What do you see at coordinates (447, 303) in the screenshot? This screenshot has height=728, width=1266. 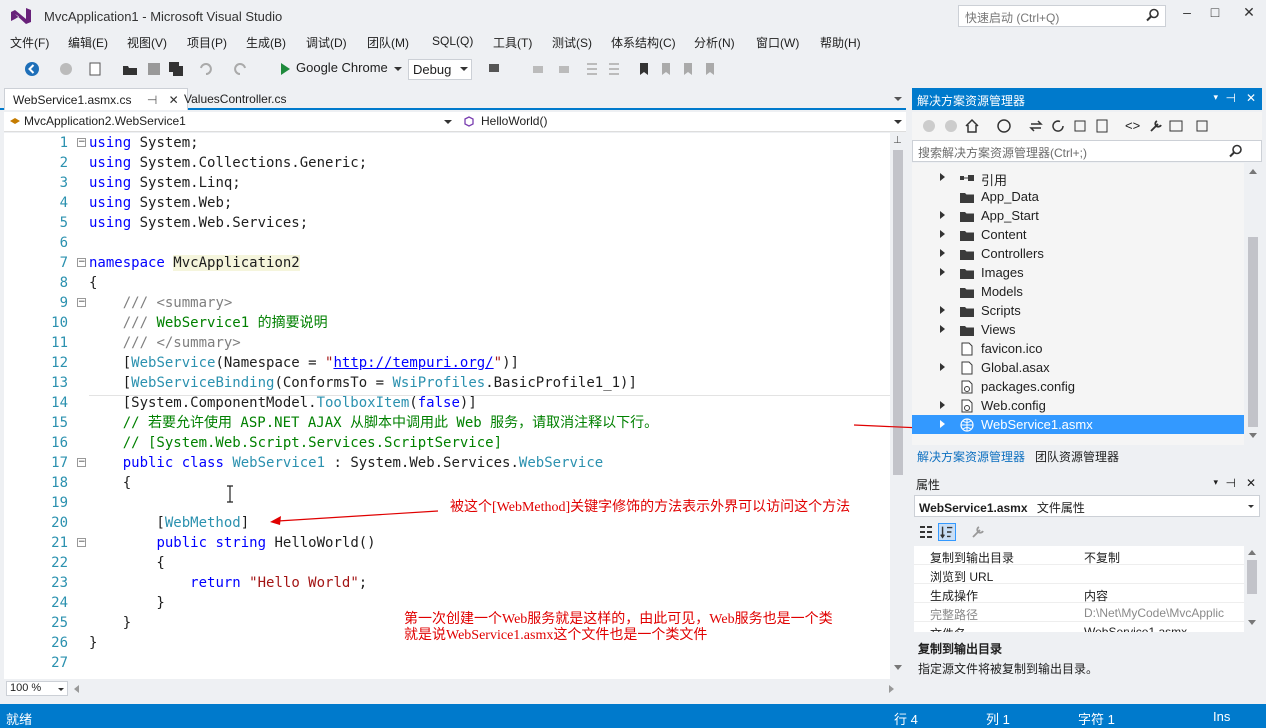 I see `code-line: 9− /// <summary>` at bounding box center [447, 303].